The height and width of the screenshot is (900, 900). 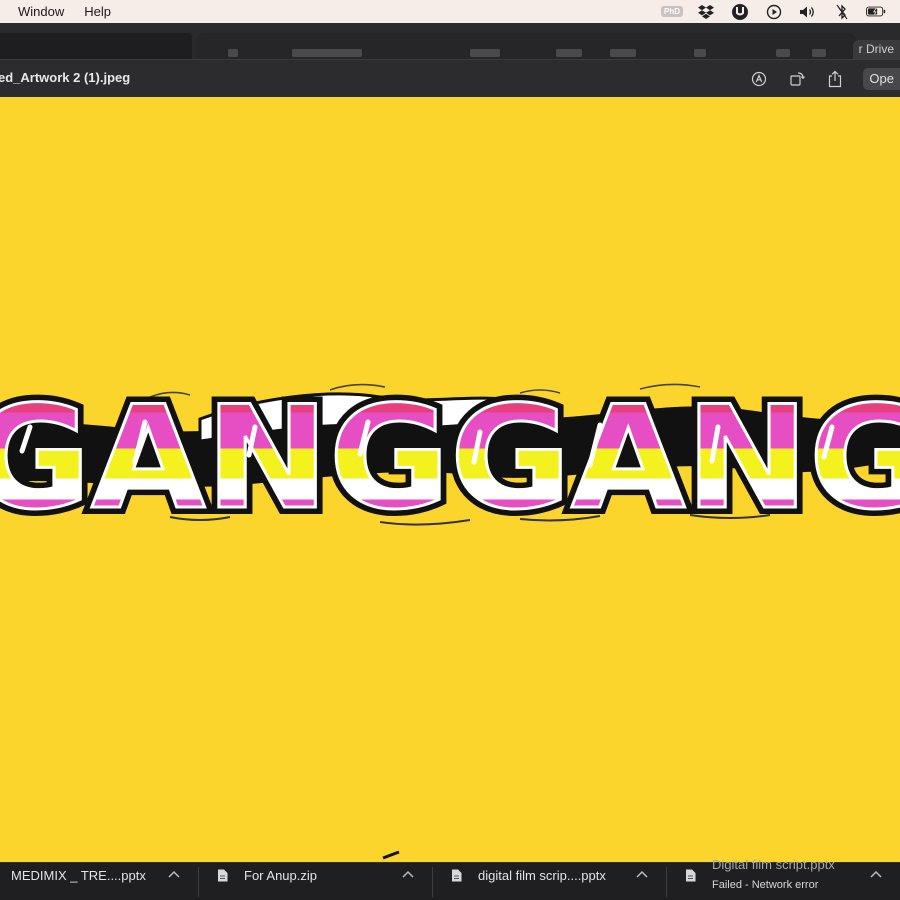 I want to click on download-status: Failed - Network error, so click(x=765, y=885).